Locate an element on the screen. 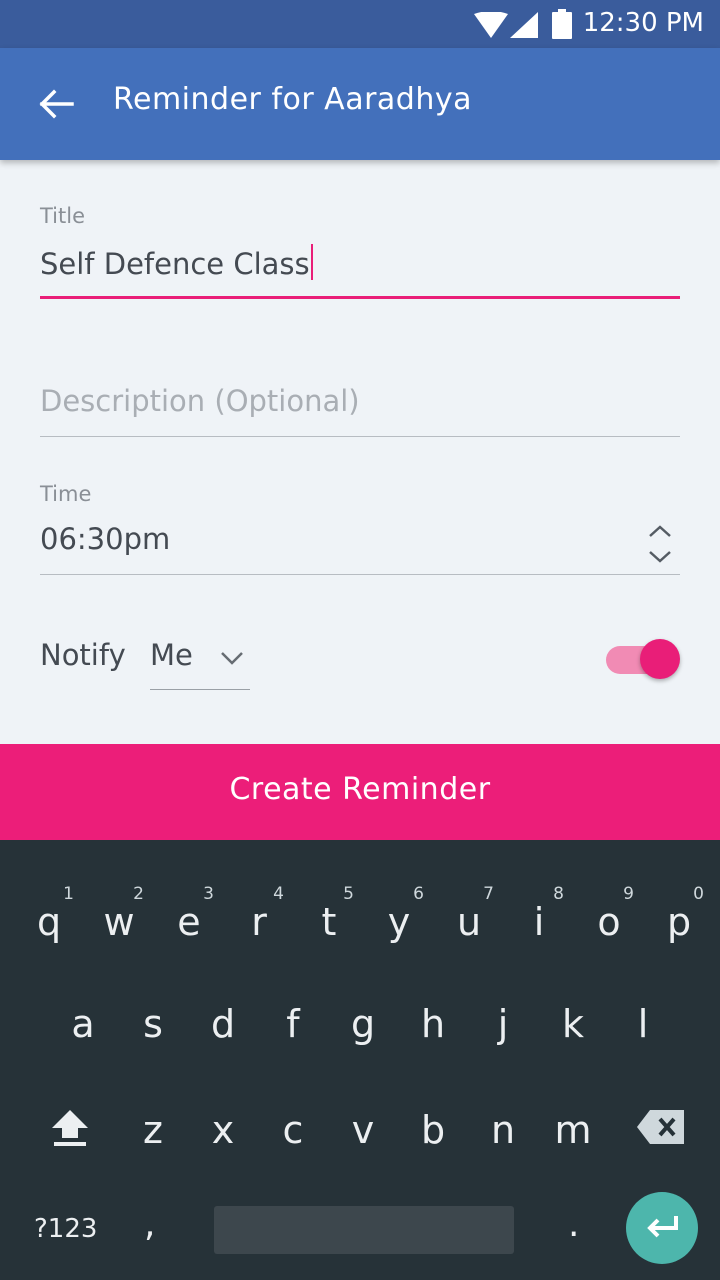 Image resolution: width=720 pixels, height=1280 pixels. key-label: x is located at coordinates (223, 1130).